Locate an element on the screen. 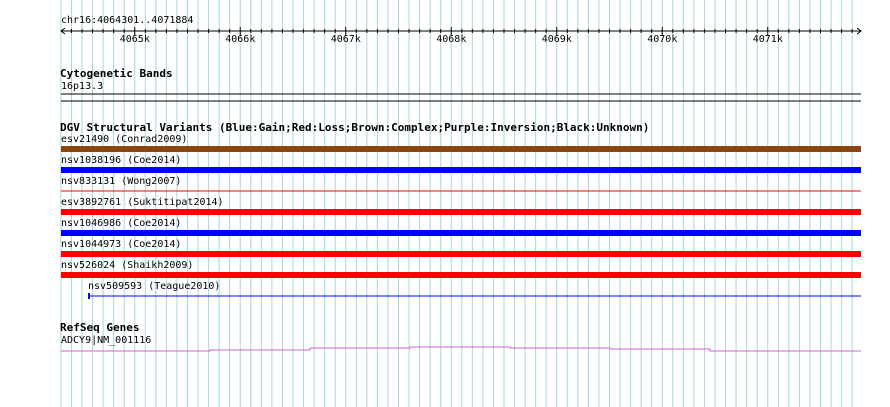 This screenshot has width=890, height=407. variant-label: nsv1046986 (Coe2014) is located at coordinates (121, 224).